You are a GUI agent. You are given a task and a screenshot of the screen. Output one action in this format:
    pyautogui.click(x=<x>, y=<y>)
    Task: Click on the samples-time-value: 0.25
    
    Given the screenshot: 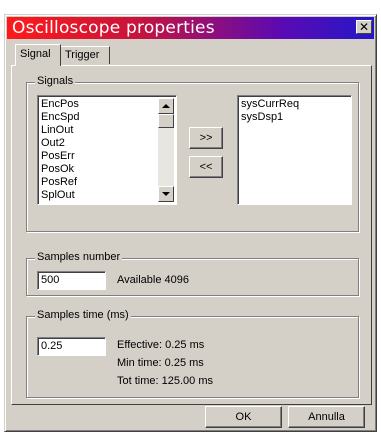 What is the action you would take?
    pyautogui.click(x=52, y=346)
    